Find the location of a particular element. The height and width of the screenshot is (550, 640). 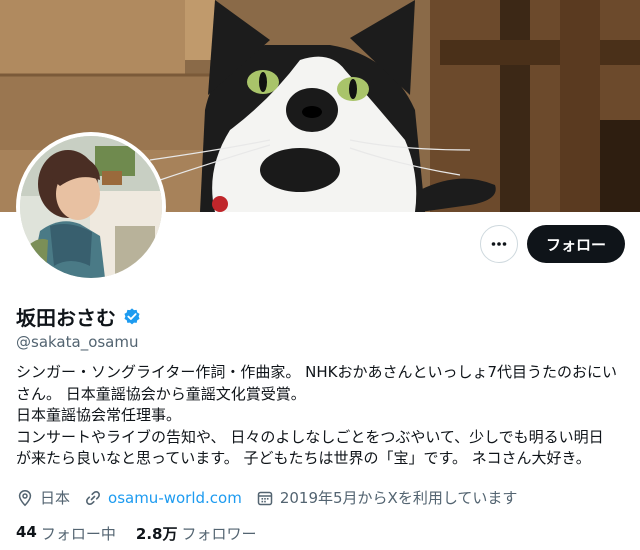

profile-avatar is located at coordinates (91, 207).